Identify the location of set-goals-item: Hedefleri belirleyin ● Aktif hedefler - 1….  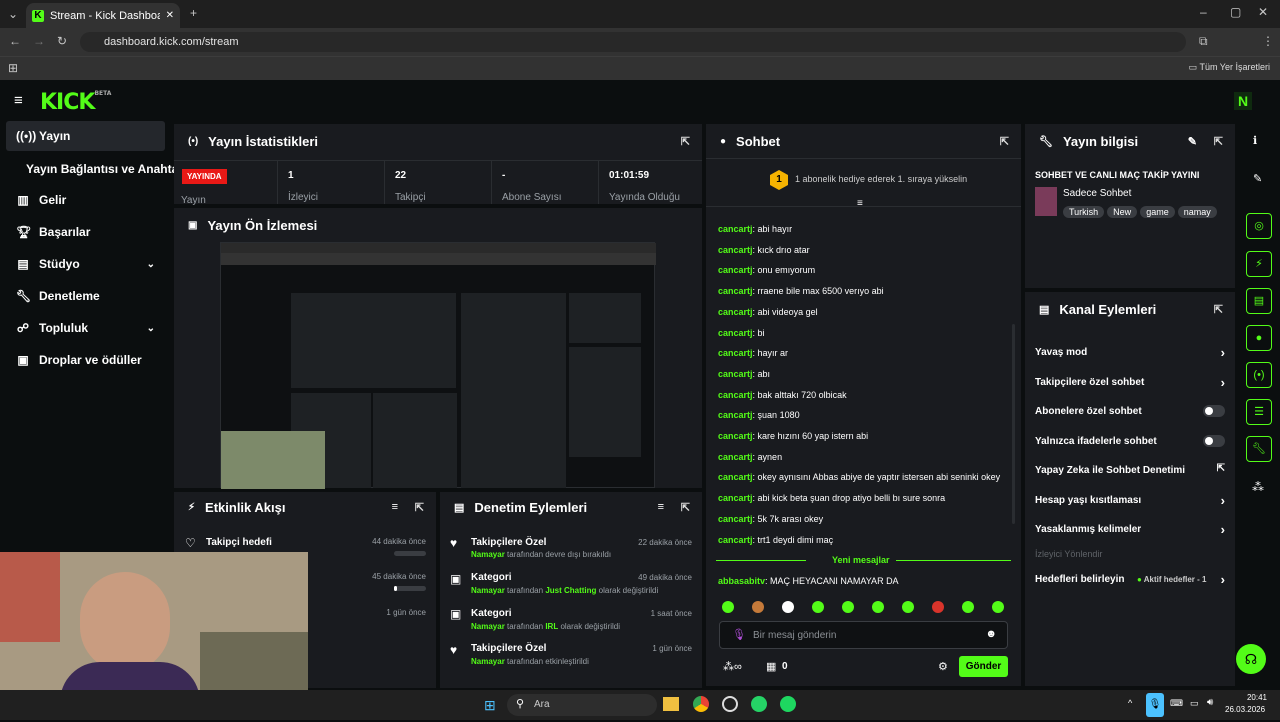
(1130, 579).